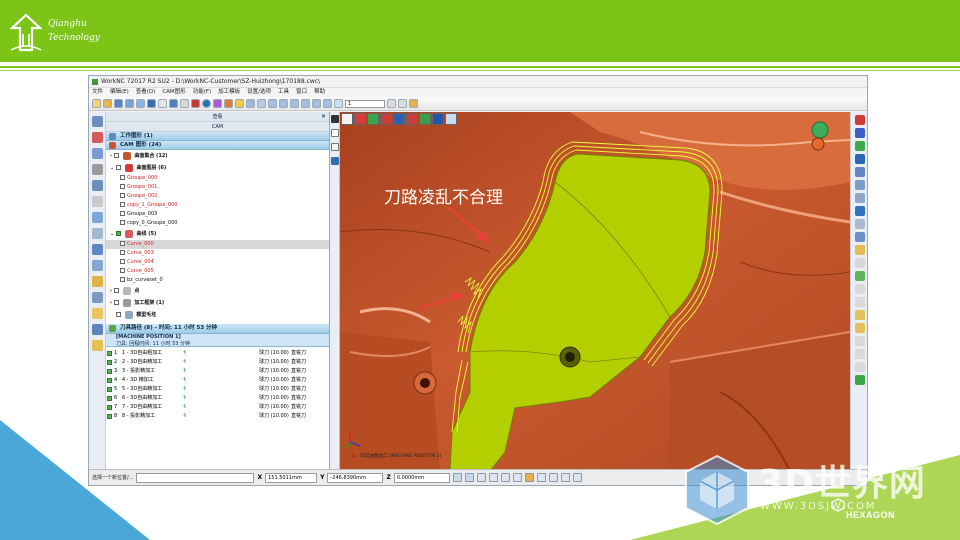 This screenshot has height=540, width=960. I want to click on tree-item: Groupe_002, so click(217, 196).